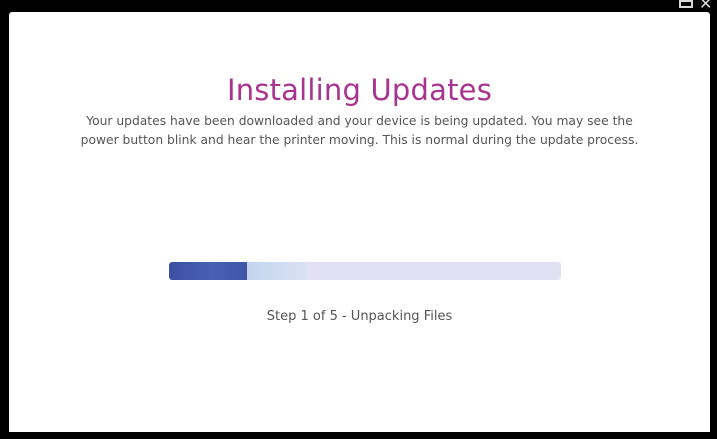  What do you see at coordinates (705, 6) in the screenshot?
I see `close-icon: ✕` at bounding box center [705, 6].